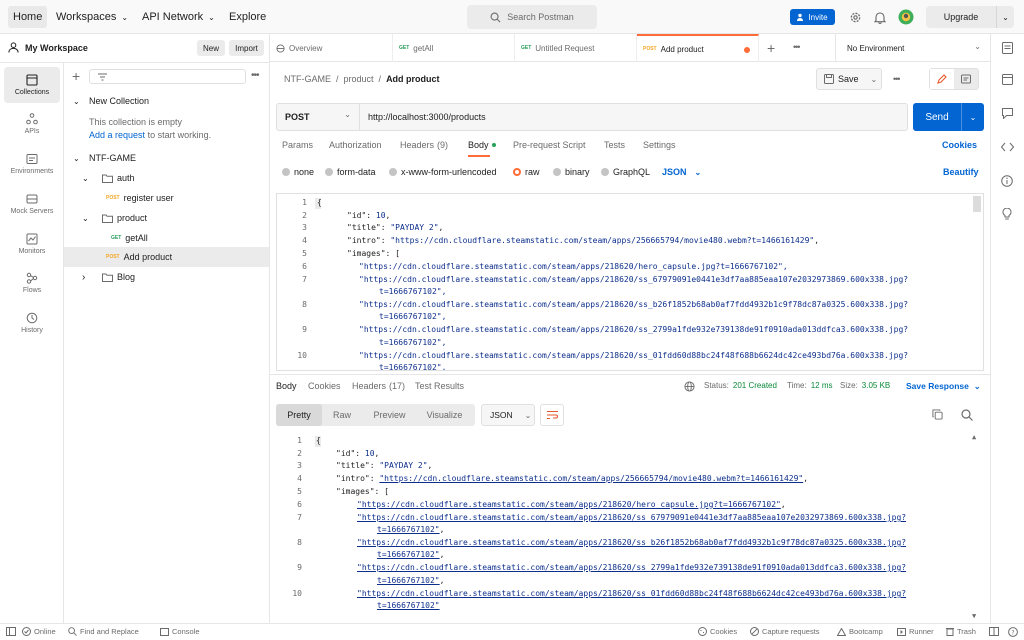 Image resolution: width=1024 pixels, height=640 pixels. Describe the element at coordinates (681, 172) in the screenshot. I see `body-format-select: JSON ⌄` at that location.